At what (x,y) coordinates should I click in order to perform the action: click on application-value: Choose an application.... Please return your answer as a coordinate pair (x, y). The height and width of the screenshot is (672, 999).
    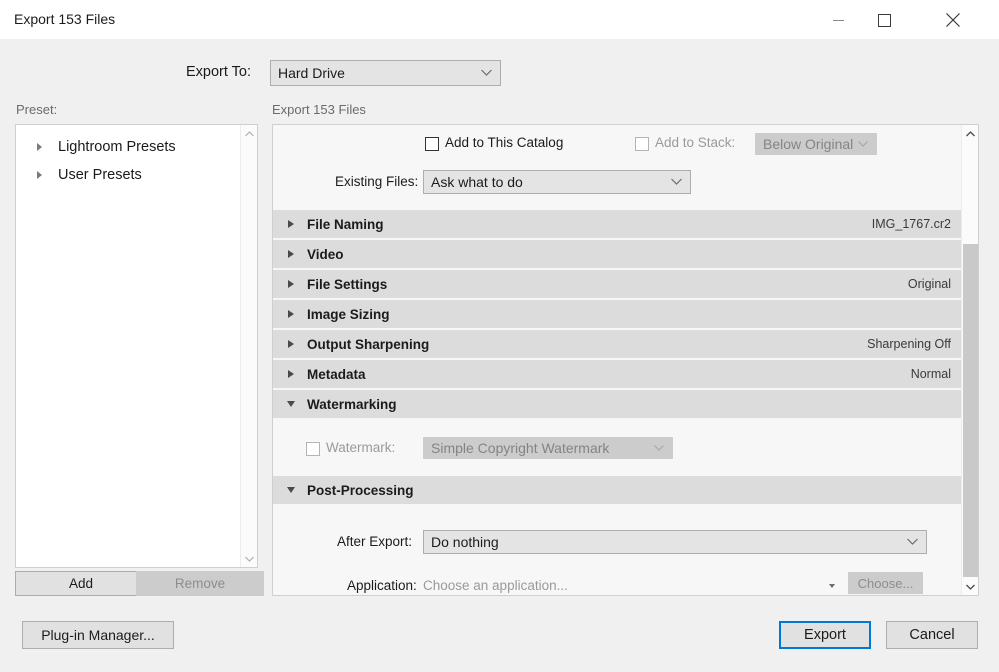
    Looking at the image, I should click on (495, 585).